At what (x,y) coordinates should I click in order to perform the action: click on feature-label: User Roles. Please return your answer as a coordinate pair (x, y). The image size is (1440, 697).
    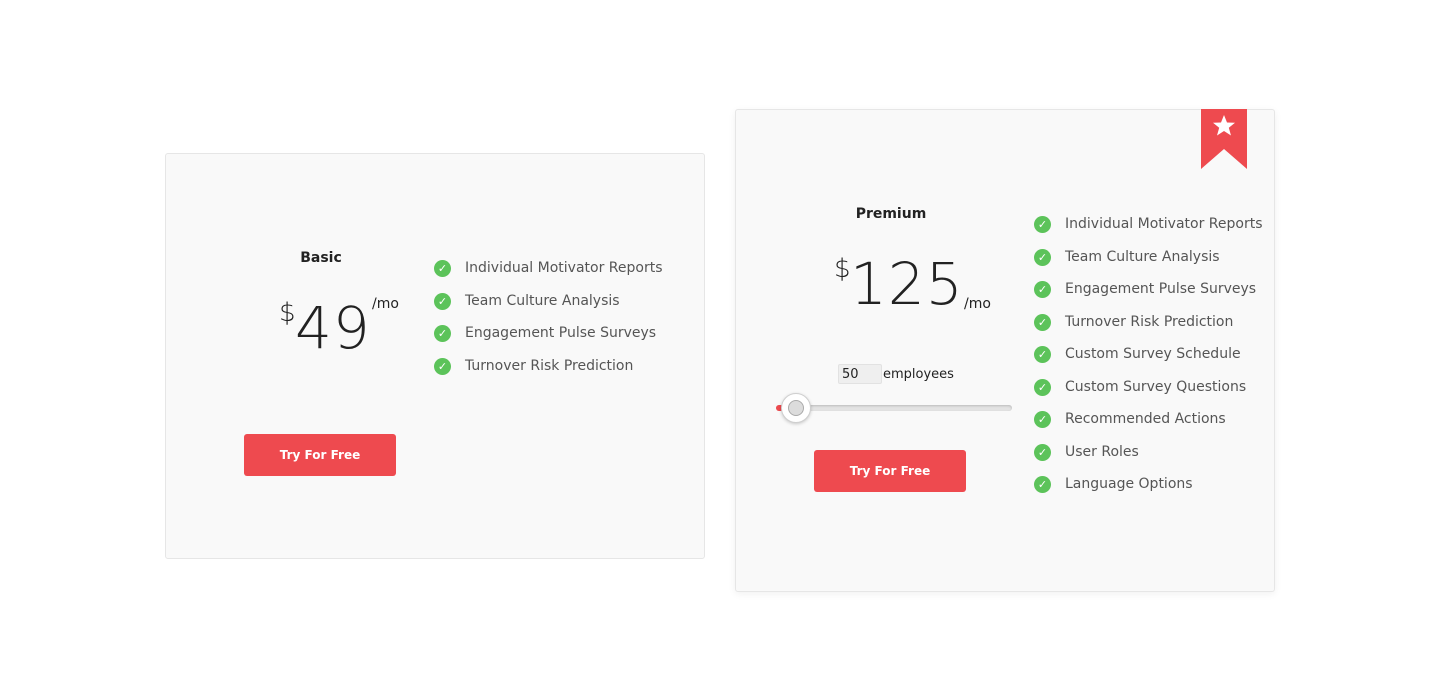
    Looking at the image, I should click on (1102, 451).